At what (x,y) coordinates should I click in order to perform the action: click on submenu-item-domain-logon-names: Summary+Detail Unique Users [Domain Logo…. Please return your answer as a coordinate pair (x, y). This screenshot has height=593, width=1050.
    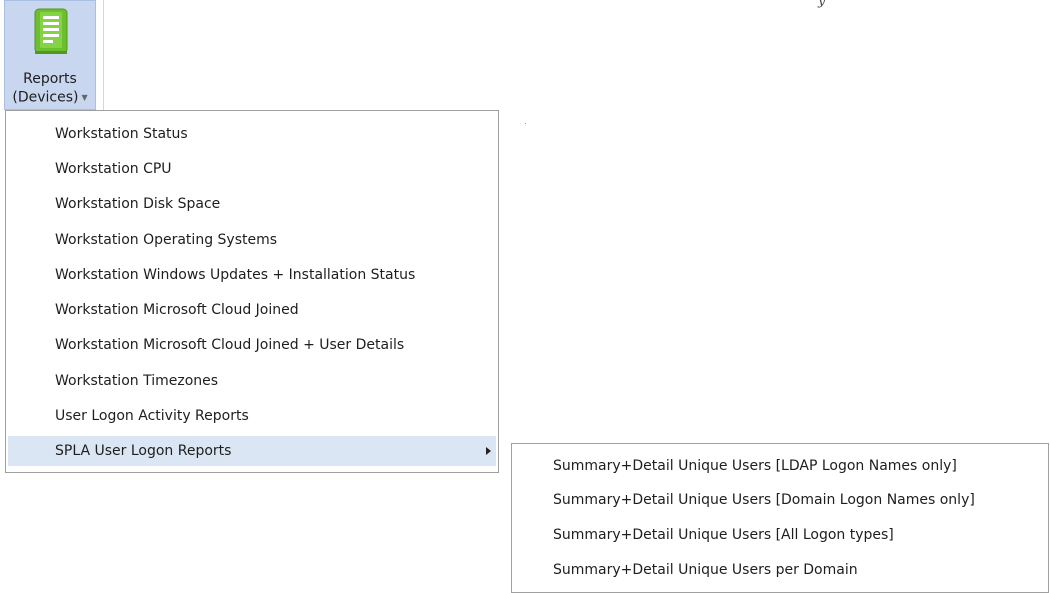
    Looking at the image, I should click on (780, 500).